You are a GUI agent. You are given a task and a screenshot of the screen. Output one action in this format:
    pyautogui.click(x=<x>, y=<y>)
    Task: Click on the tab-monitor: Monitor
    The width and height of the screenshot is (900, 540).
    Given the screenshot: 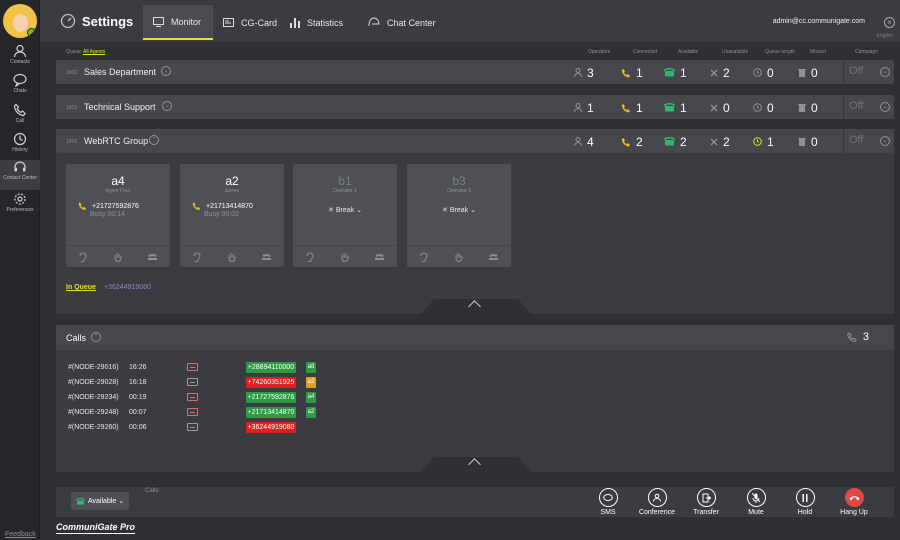 What is the action you would take?
    pyautogui.click(x=178, y=22)
    